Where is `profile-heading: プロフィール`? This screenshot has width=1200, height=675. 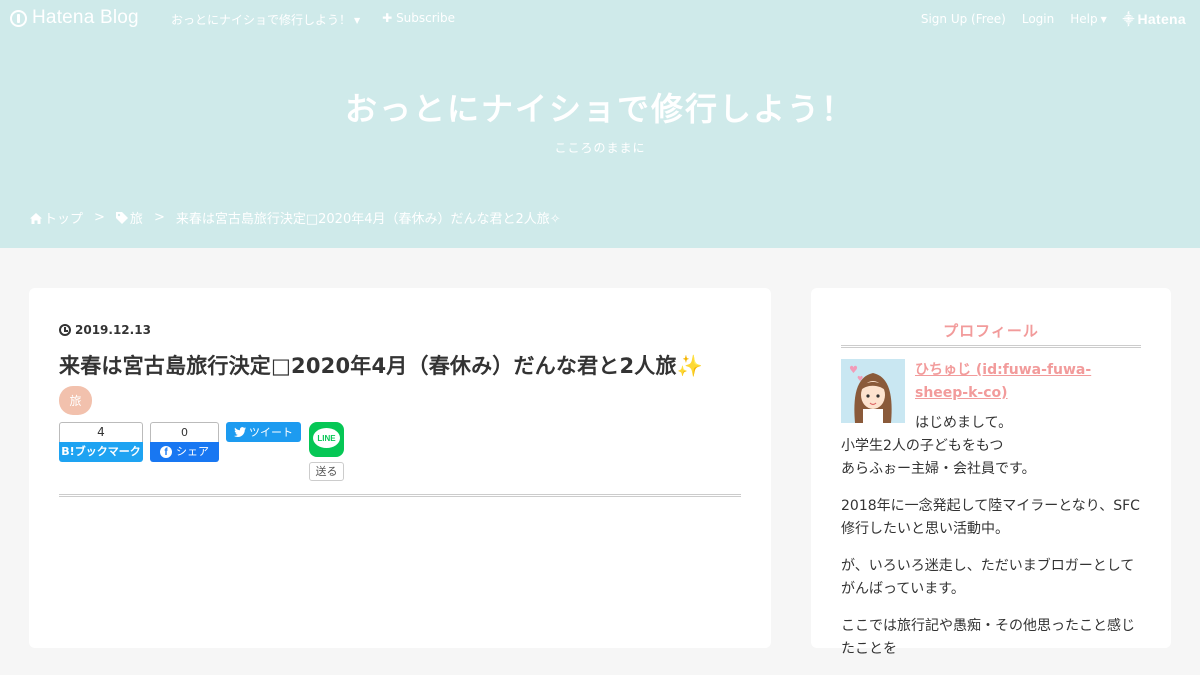
profile-heading: プロフィール is located at coordinates (991, 331).